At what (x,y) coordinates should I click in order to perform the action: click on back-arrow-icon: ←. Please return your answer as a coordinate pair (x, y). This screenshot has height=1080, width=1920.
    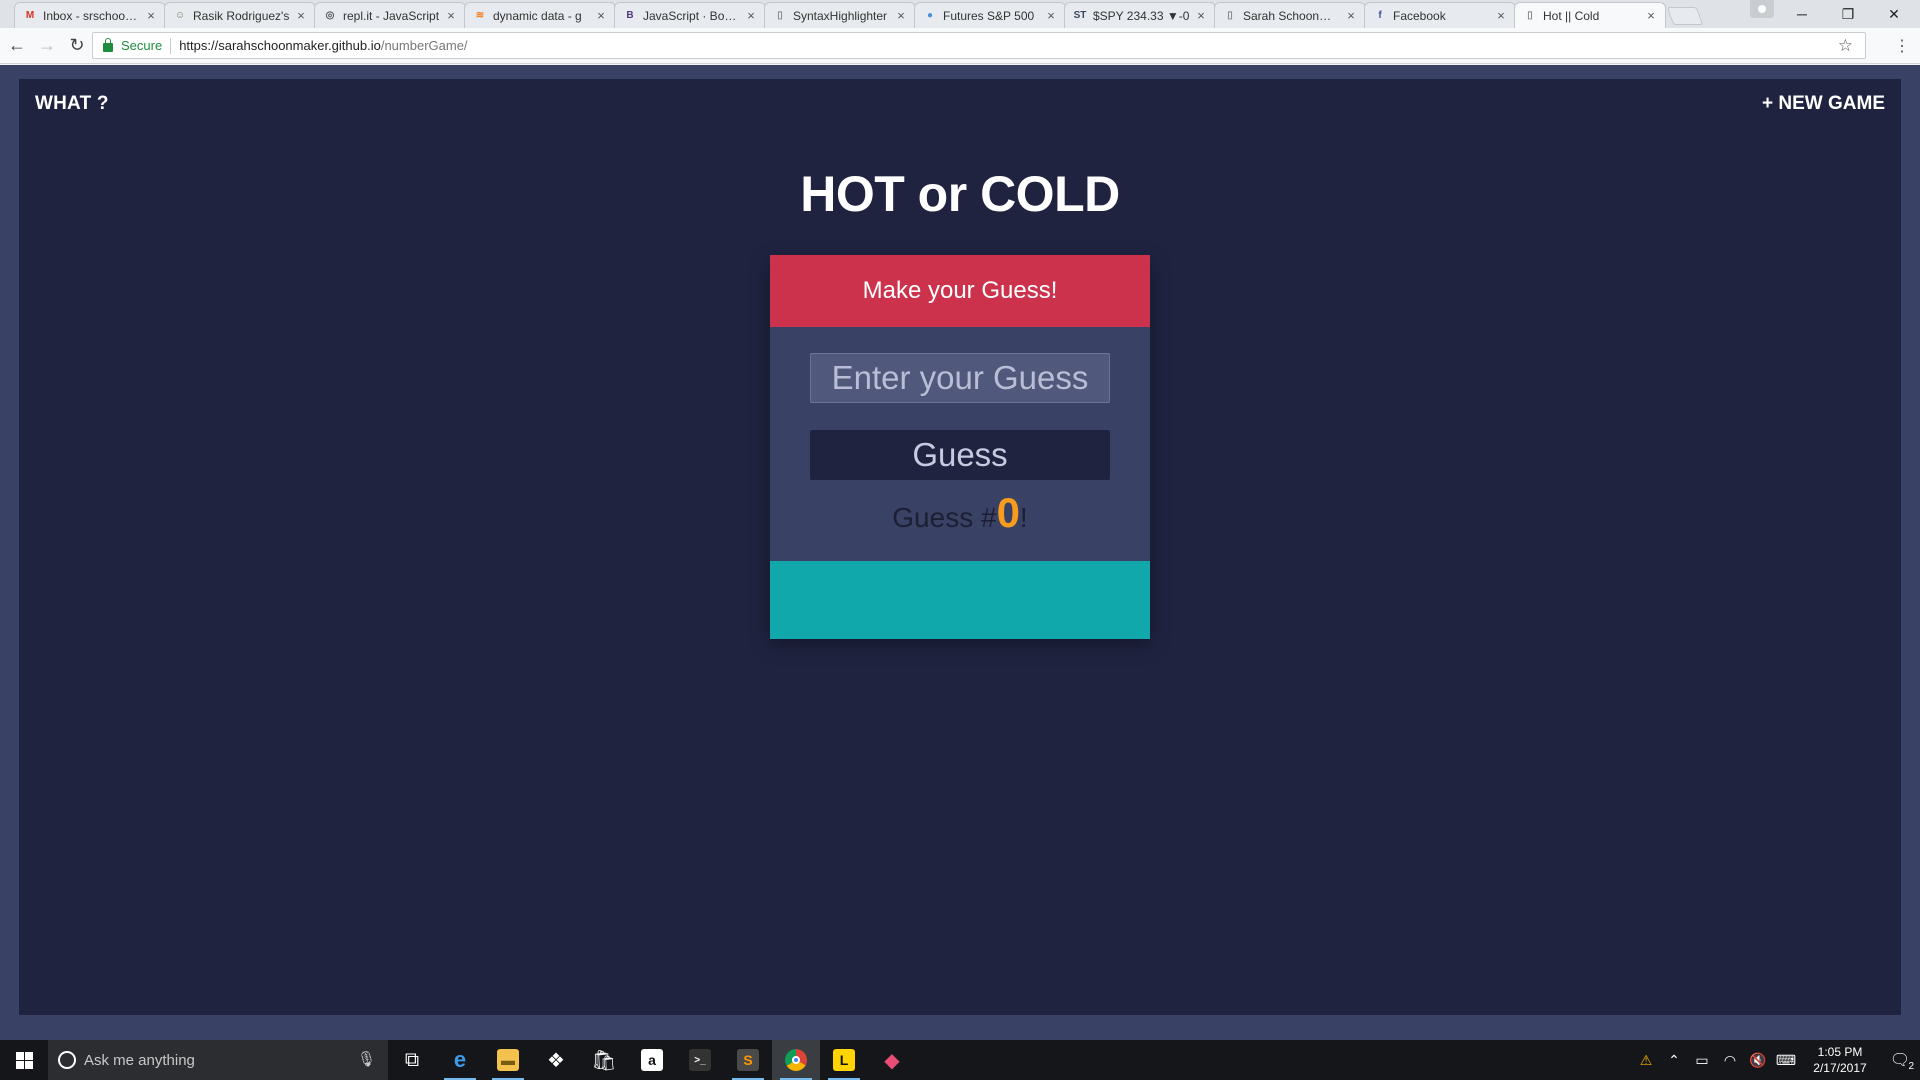
    Looking at the image, I should click on (17, 46).